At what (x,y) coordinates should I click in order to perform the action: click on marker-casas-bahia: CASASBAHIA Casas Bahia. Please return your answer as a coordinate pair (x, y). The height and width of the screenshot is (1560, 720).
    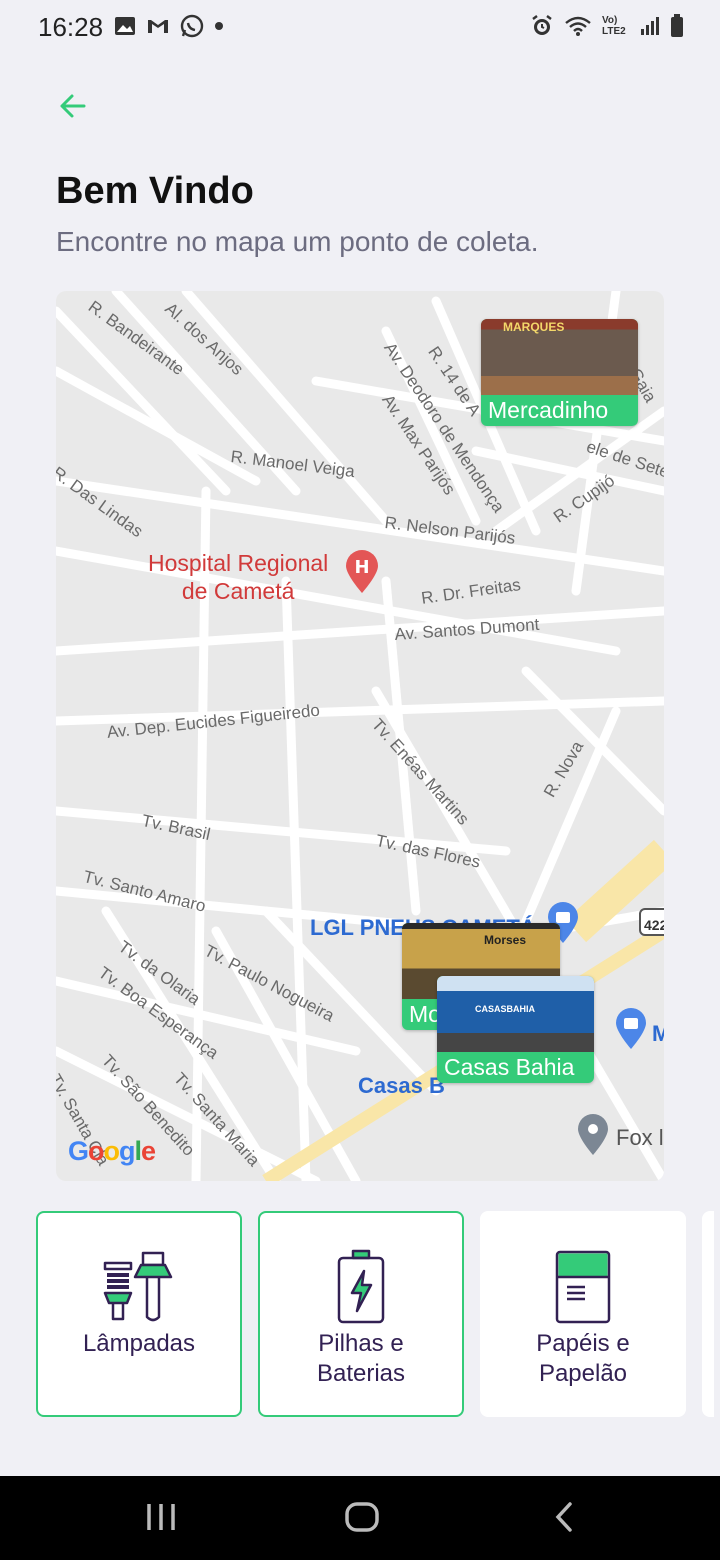
    Looking at the image, I should click on (515, 1029).